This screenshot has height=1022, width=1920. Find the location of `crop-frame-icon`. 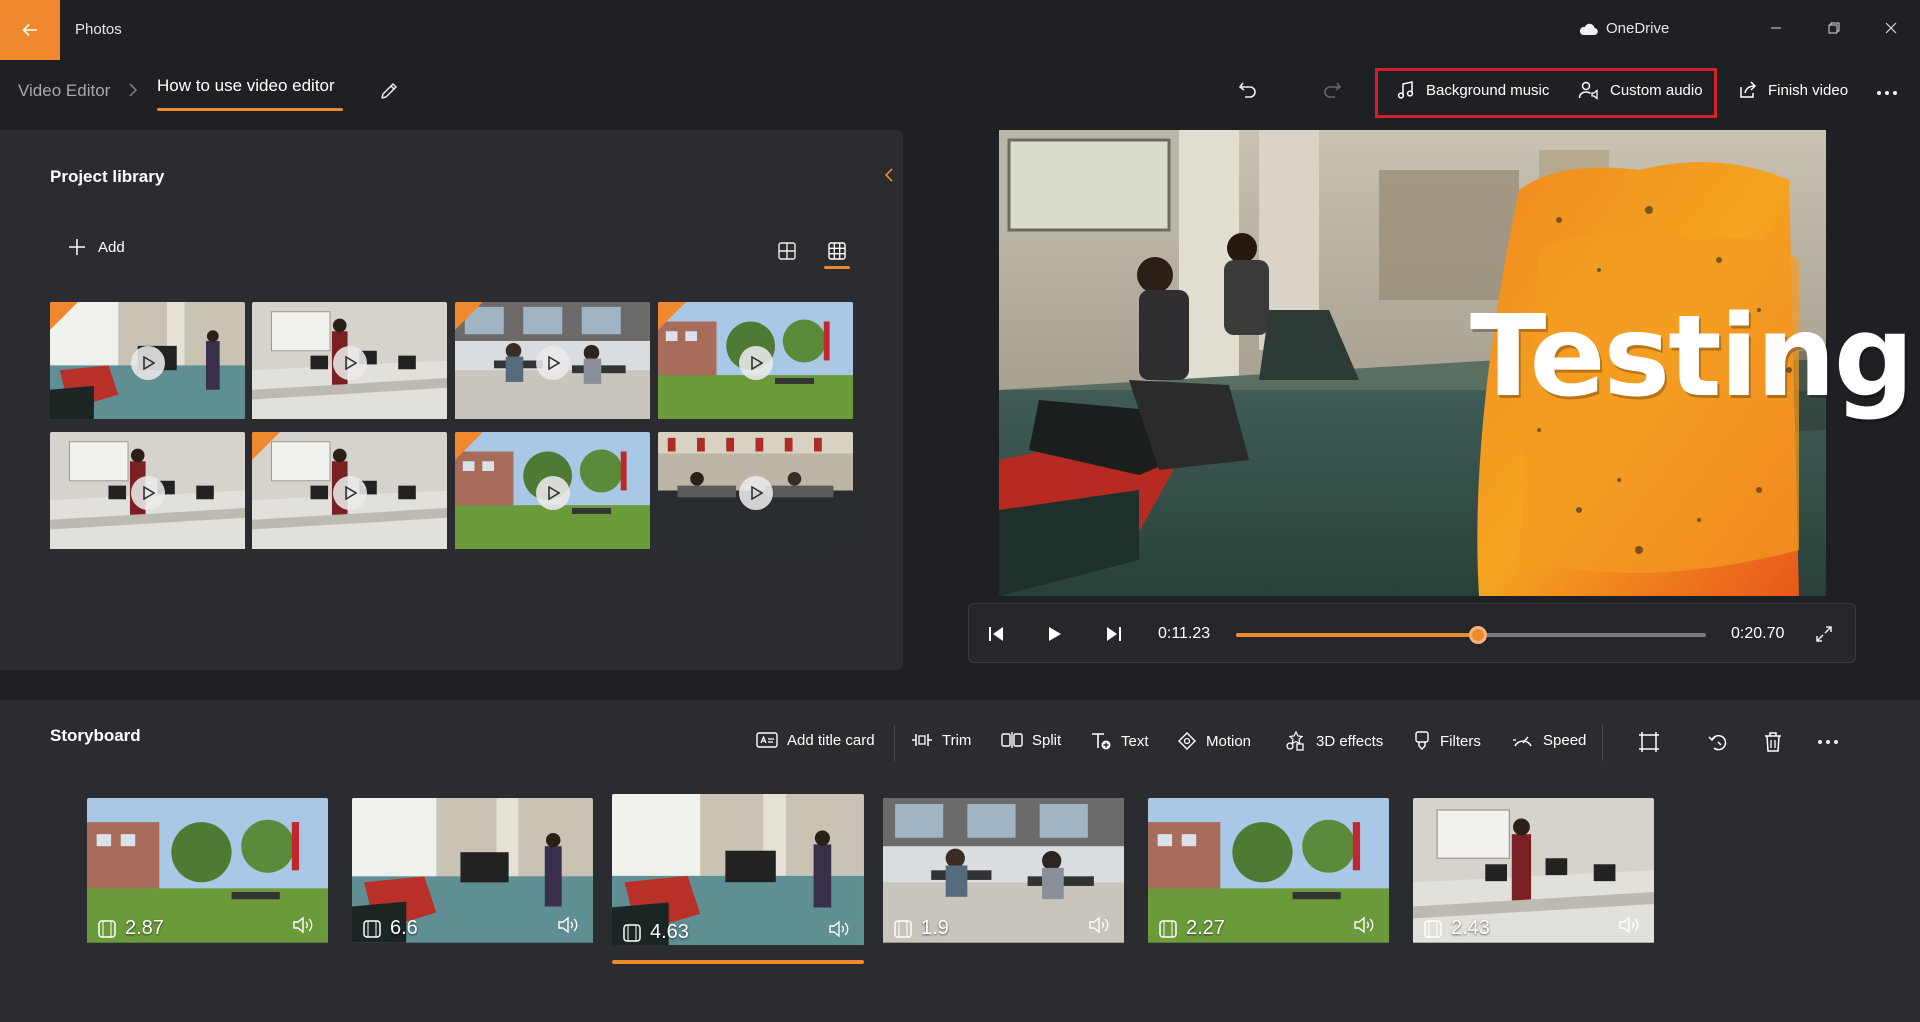

crop-frame-icon is located at coordinates (1649, 742).